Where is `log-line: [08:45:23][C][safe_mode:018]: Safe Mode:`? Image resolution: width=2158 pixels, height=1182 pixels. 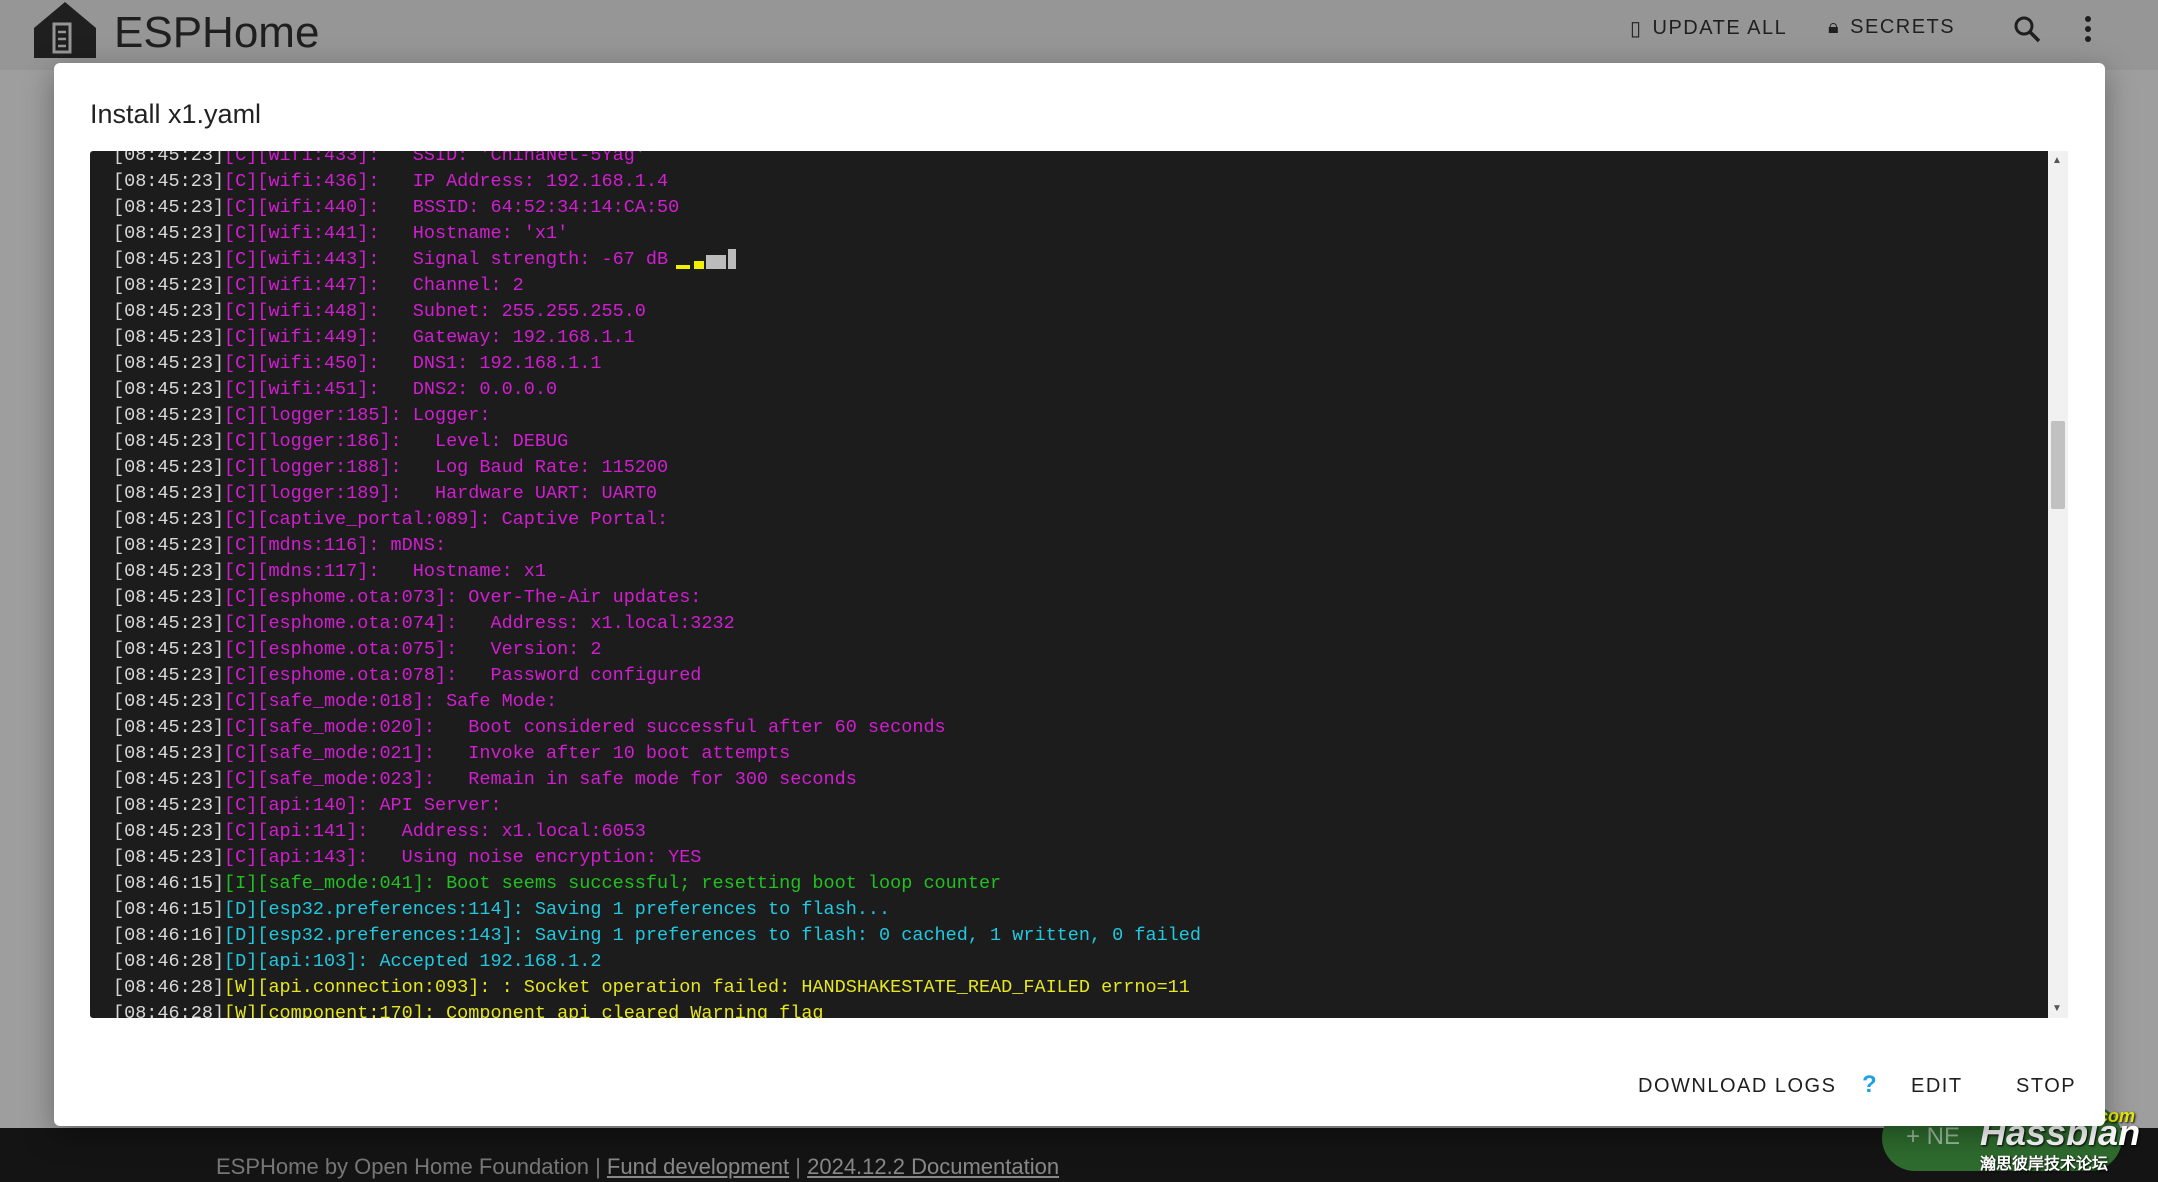 log-line: [08:45:23][C][safe_mode:018]: Safe Mode: is located at coordinates (657, 702).